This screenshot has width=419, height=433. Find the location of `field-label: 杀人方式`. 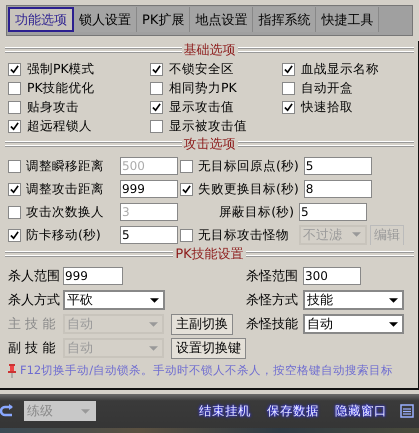

field-label: 杀人方式 is located at coordinates (33, 300).